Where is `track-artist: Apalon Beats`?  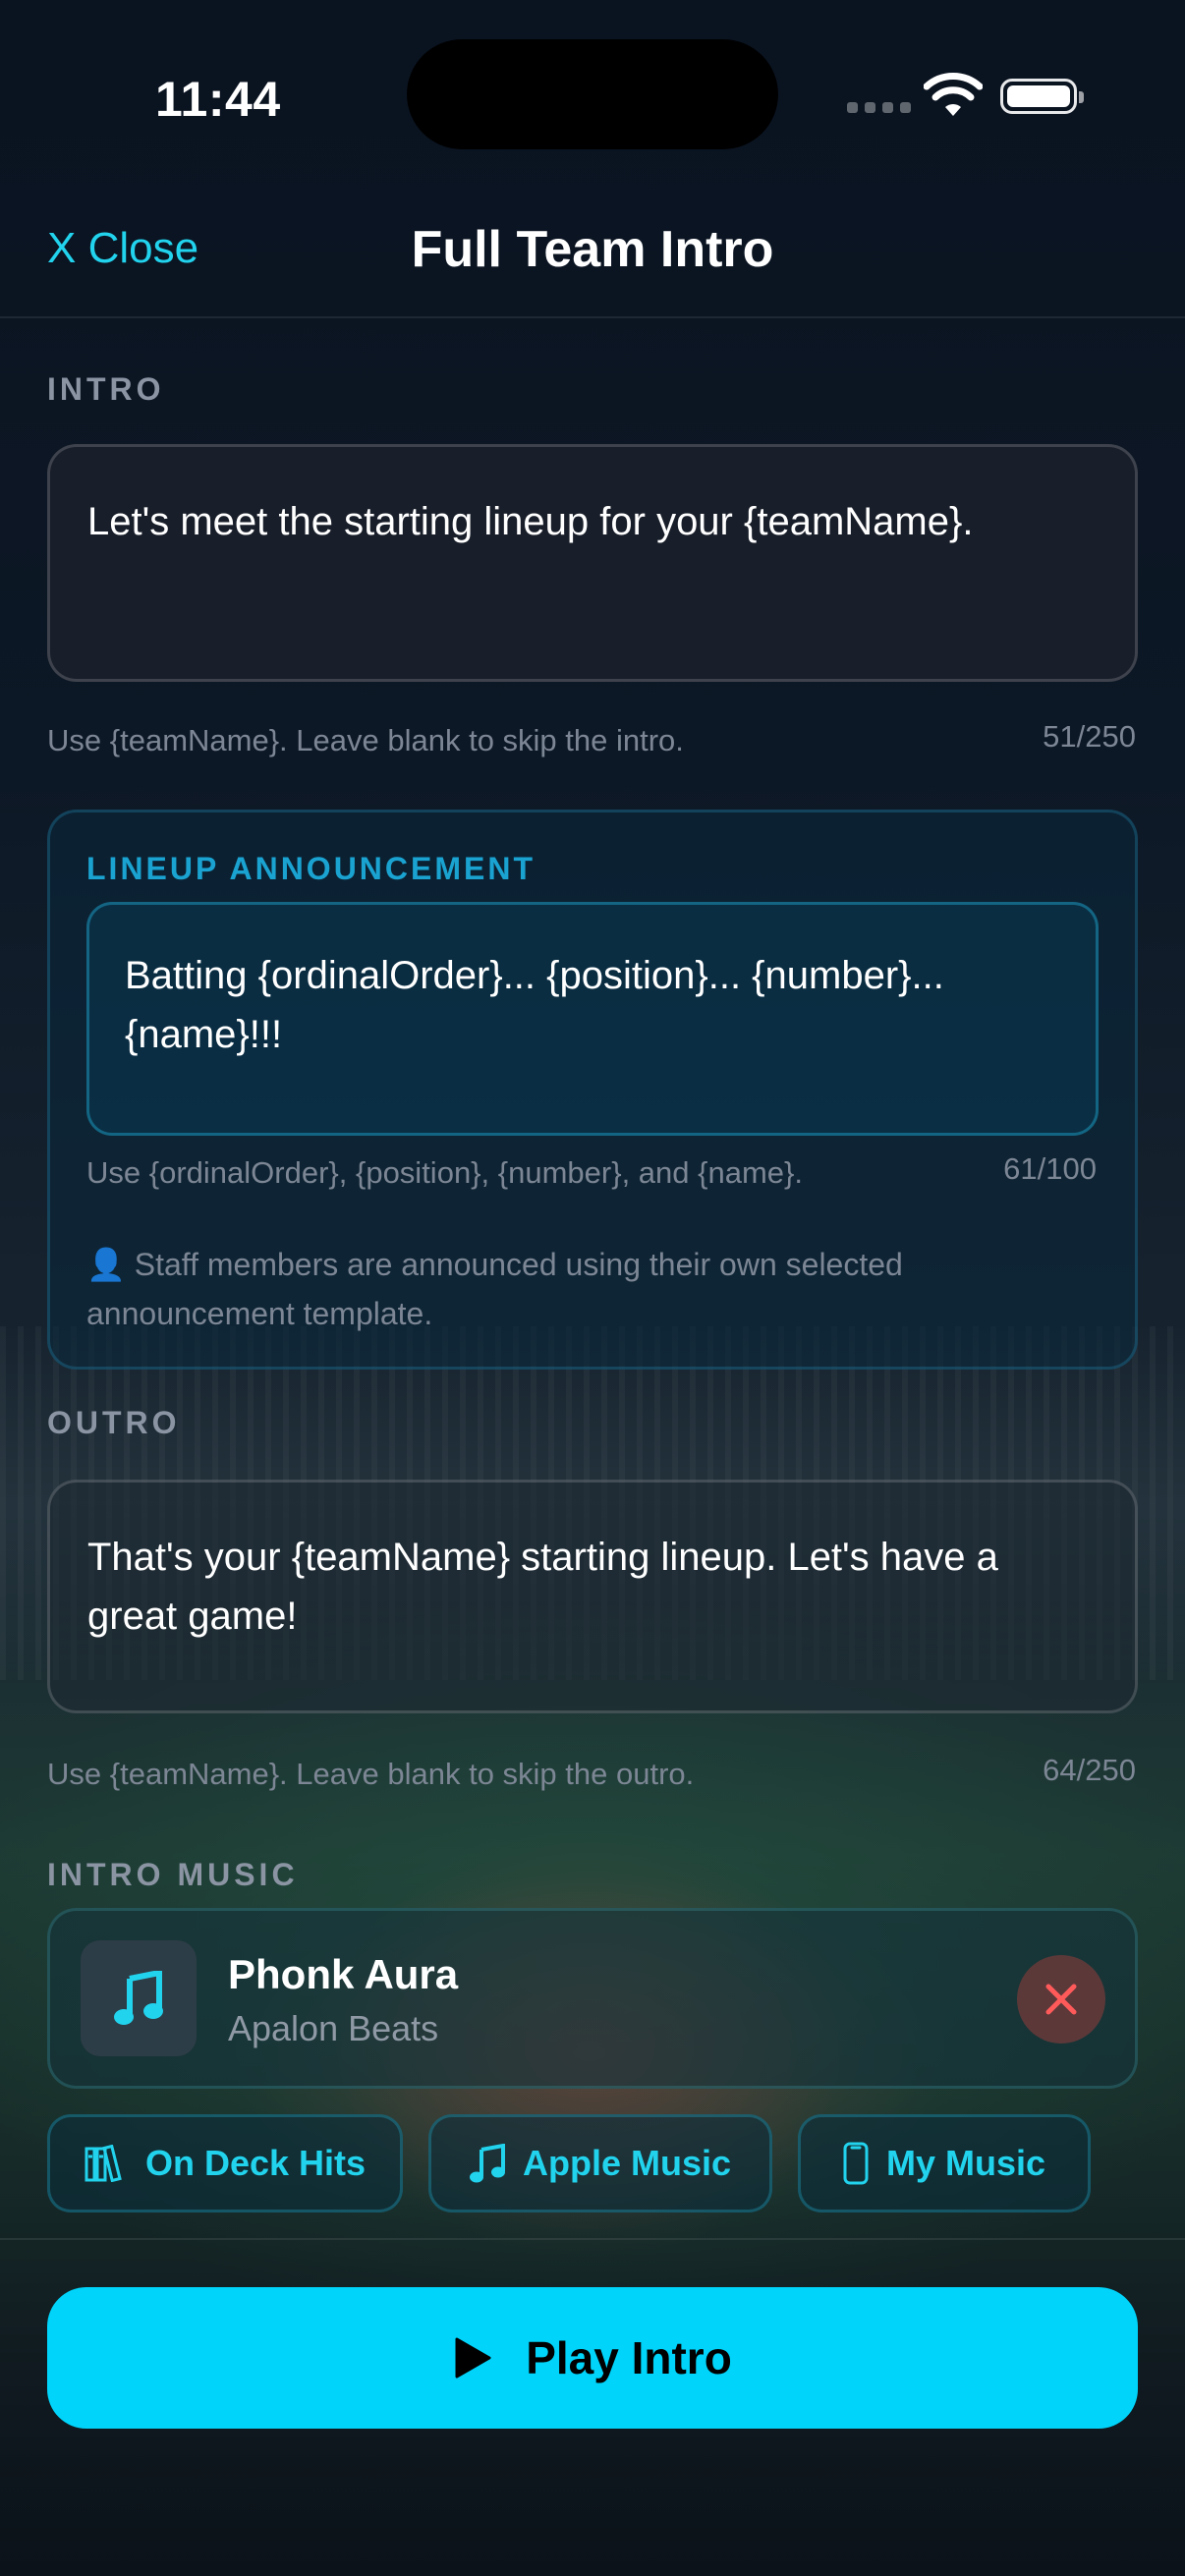
track-artist: Apalon Beats is located at coordinates (334, 2028).